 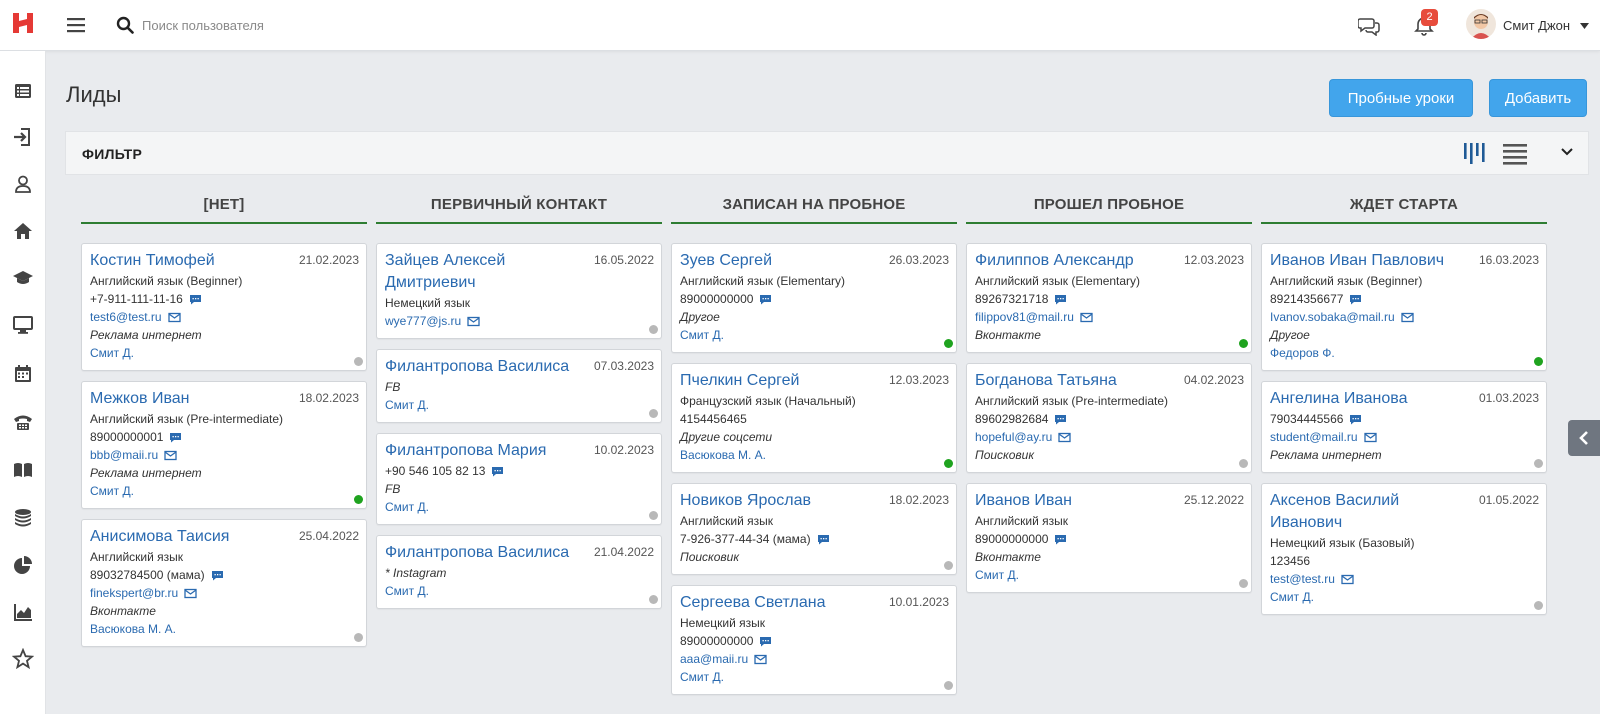 What do you see at coordinates (126, 317) in the screenshot?
I see `lead-detail-text: test6@test.ru` at bounding box center [126, 317].